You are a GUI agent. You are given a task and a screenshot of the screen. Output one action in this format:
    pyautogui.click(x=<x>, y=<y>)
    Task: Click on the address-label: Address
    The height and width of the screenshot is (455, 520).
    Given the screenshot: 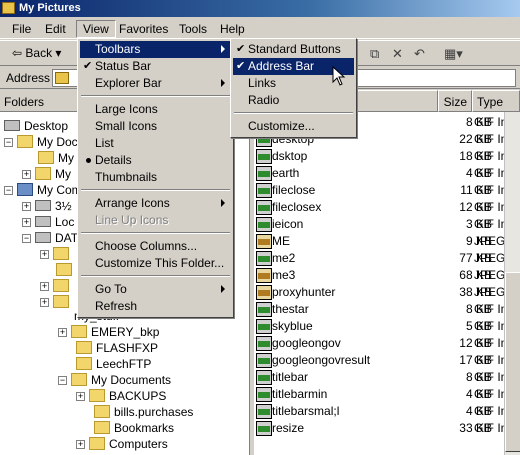 What is the action you would take?
    pyautogui.click(x=28, y=78)
    